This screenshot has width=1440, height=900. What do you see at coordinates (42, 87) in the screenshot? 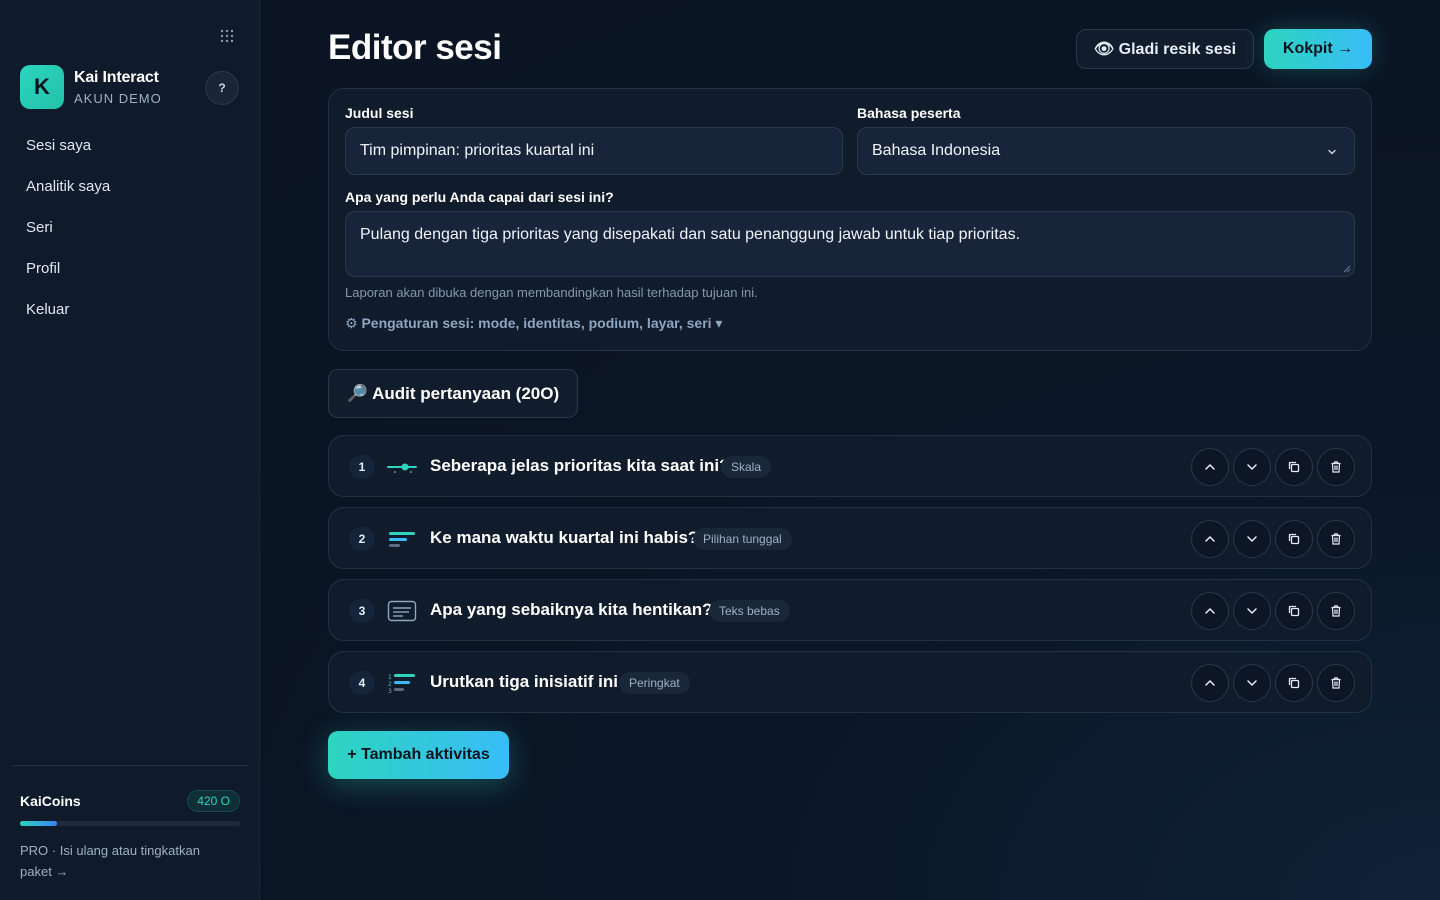
I see `brand-logo: K` at bounding box center [42, 87].